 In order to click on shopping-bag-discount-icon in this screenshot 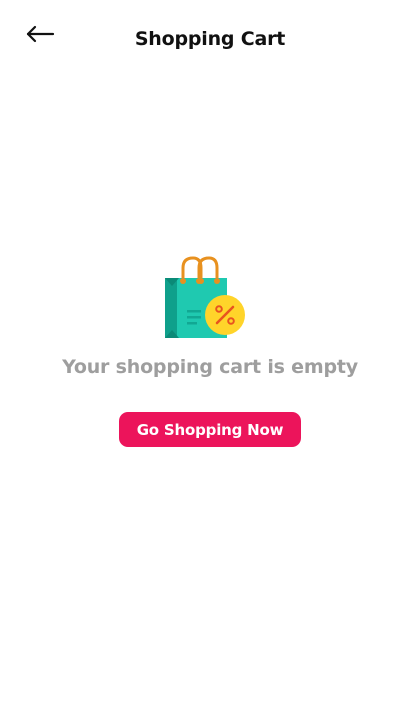, I will do `click(205, 297)`.